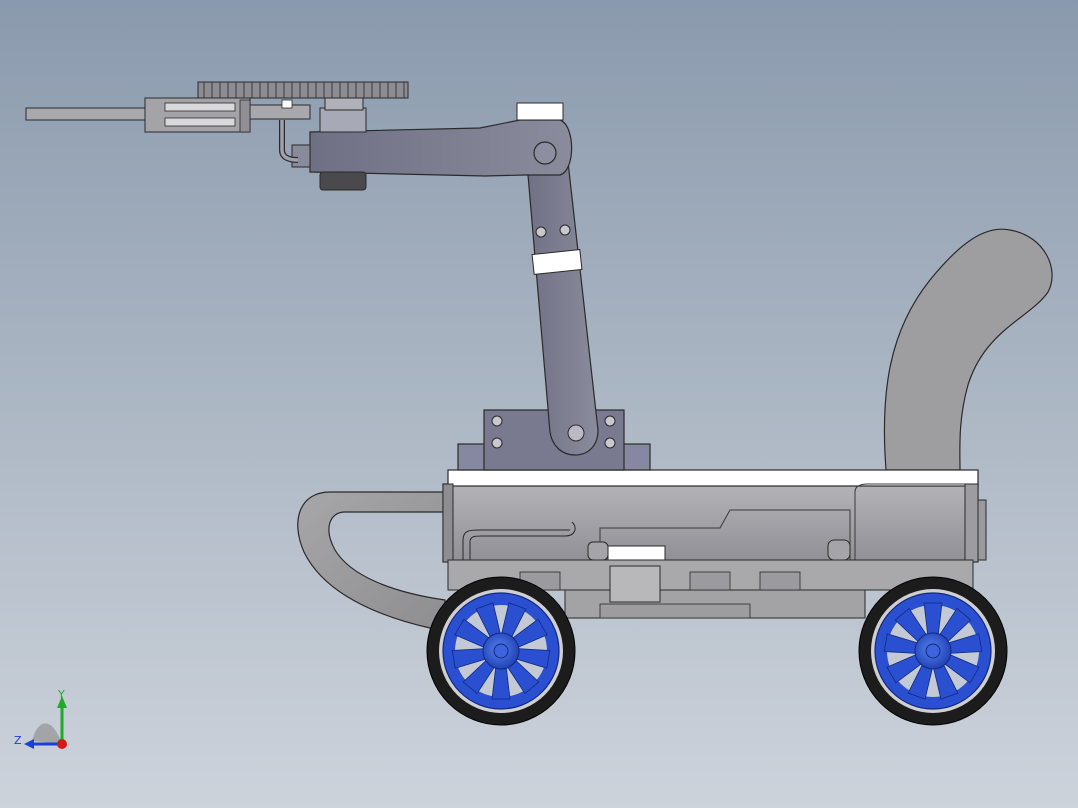 This screenshot has height=808, width=1078. What do you see at coordinates (18, 740) in the screenshot?
I see `z-axis-label: Z` at bounding box center [18, 740].